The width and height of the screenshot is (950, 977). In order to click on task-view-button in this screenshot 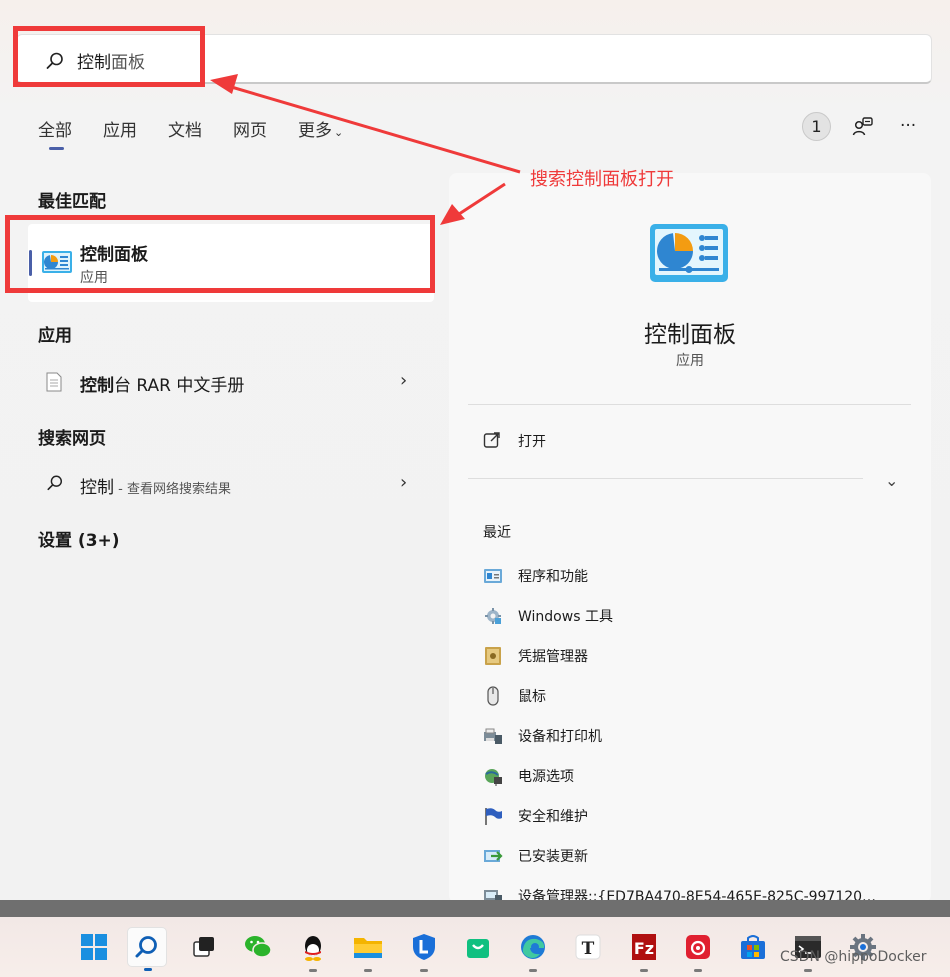, I will do `click(204, 947)`.